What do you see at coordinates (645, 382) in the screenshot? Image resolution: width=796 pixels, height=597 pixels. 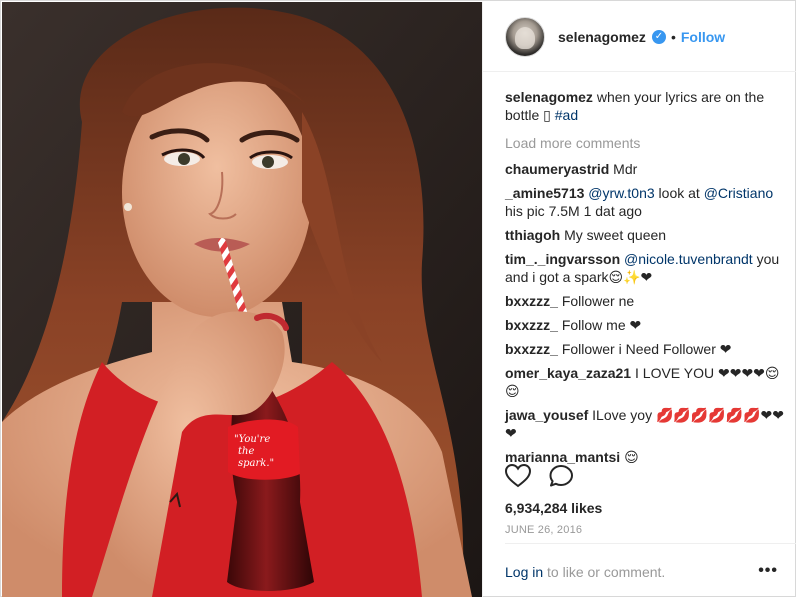 I see `comment-item: omer_kaya_zaza21 I LOVE YOU ❤❤❤❤😌😌` at bounding box center [645, 382].